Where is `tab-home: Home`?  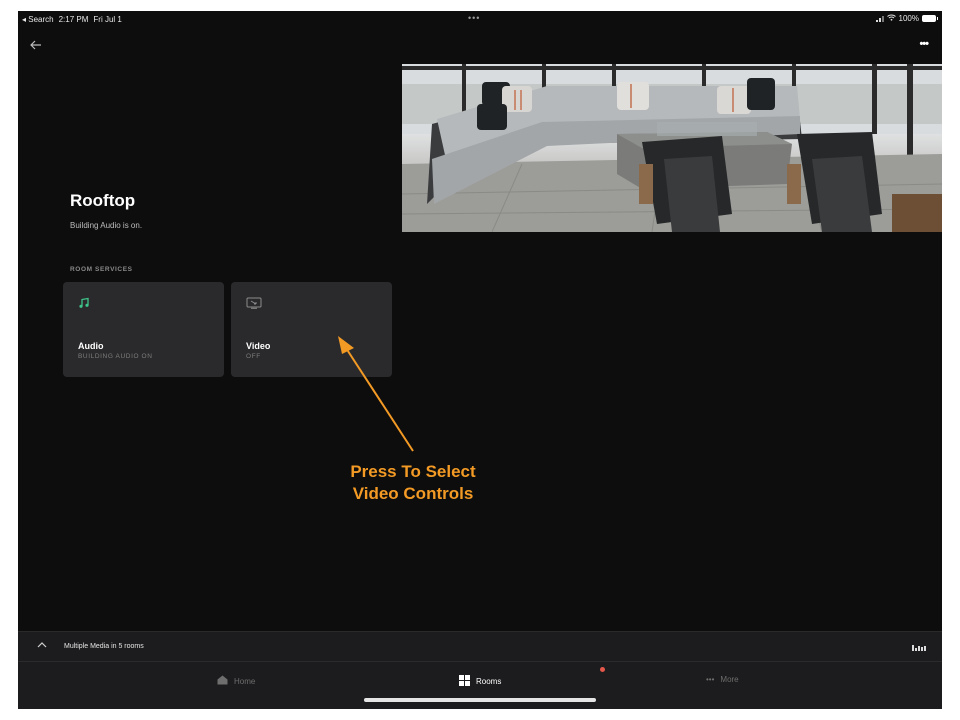
tab-home: Home is located at coordinates (236, 681).